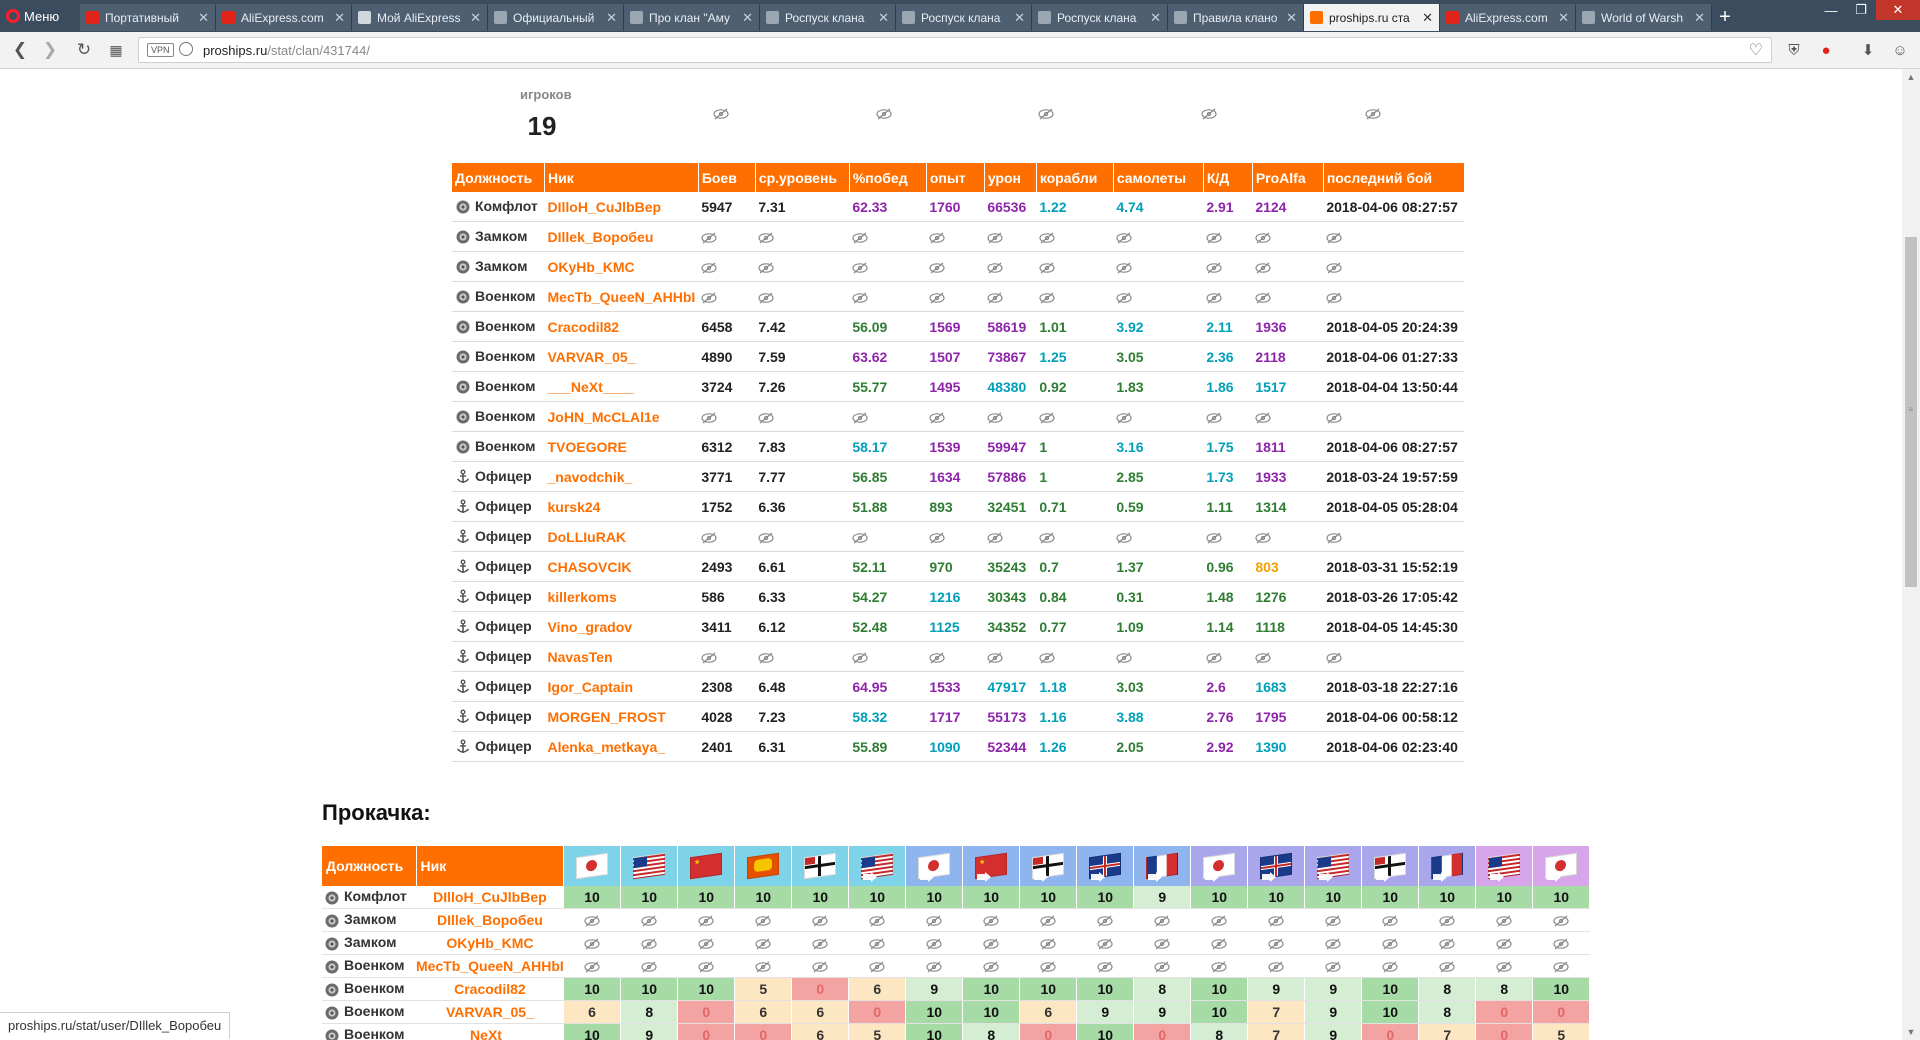 The image size is (1920, 1040). I want to click on scroll-down-icon: ▼, so click(1911, 1032).